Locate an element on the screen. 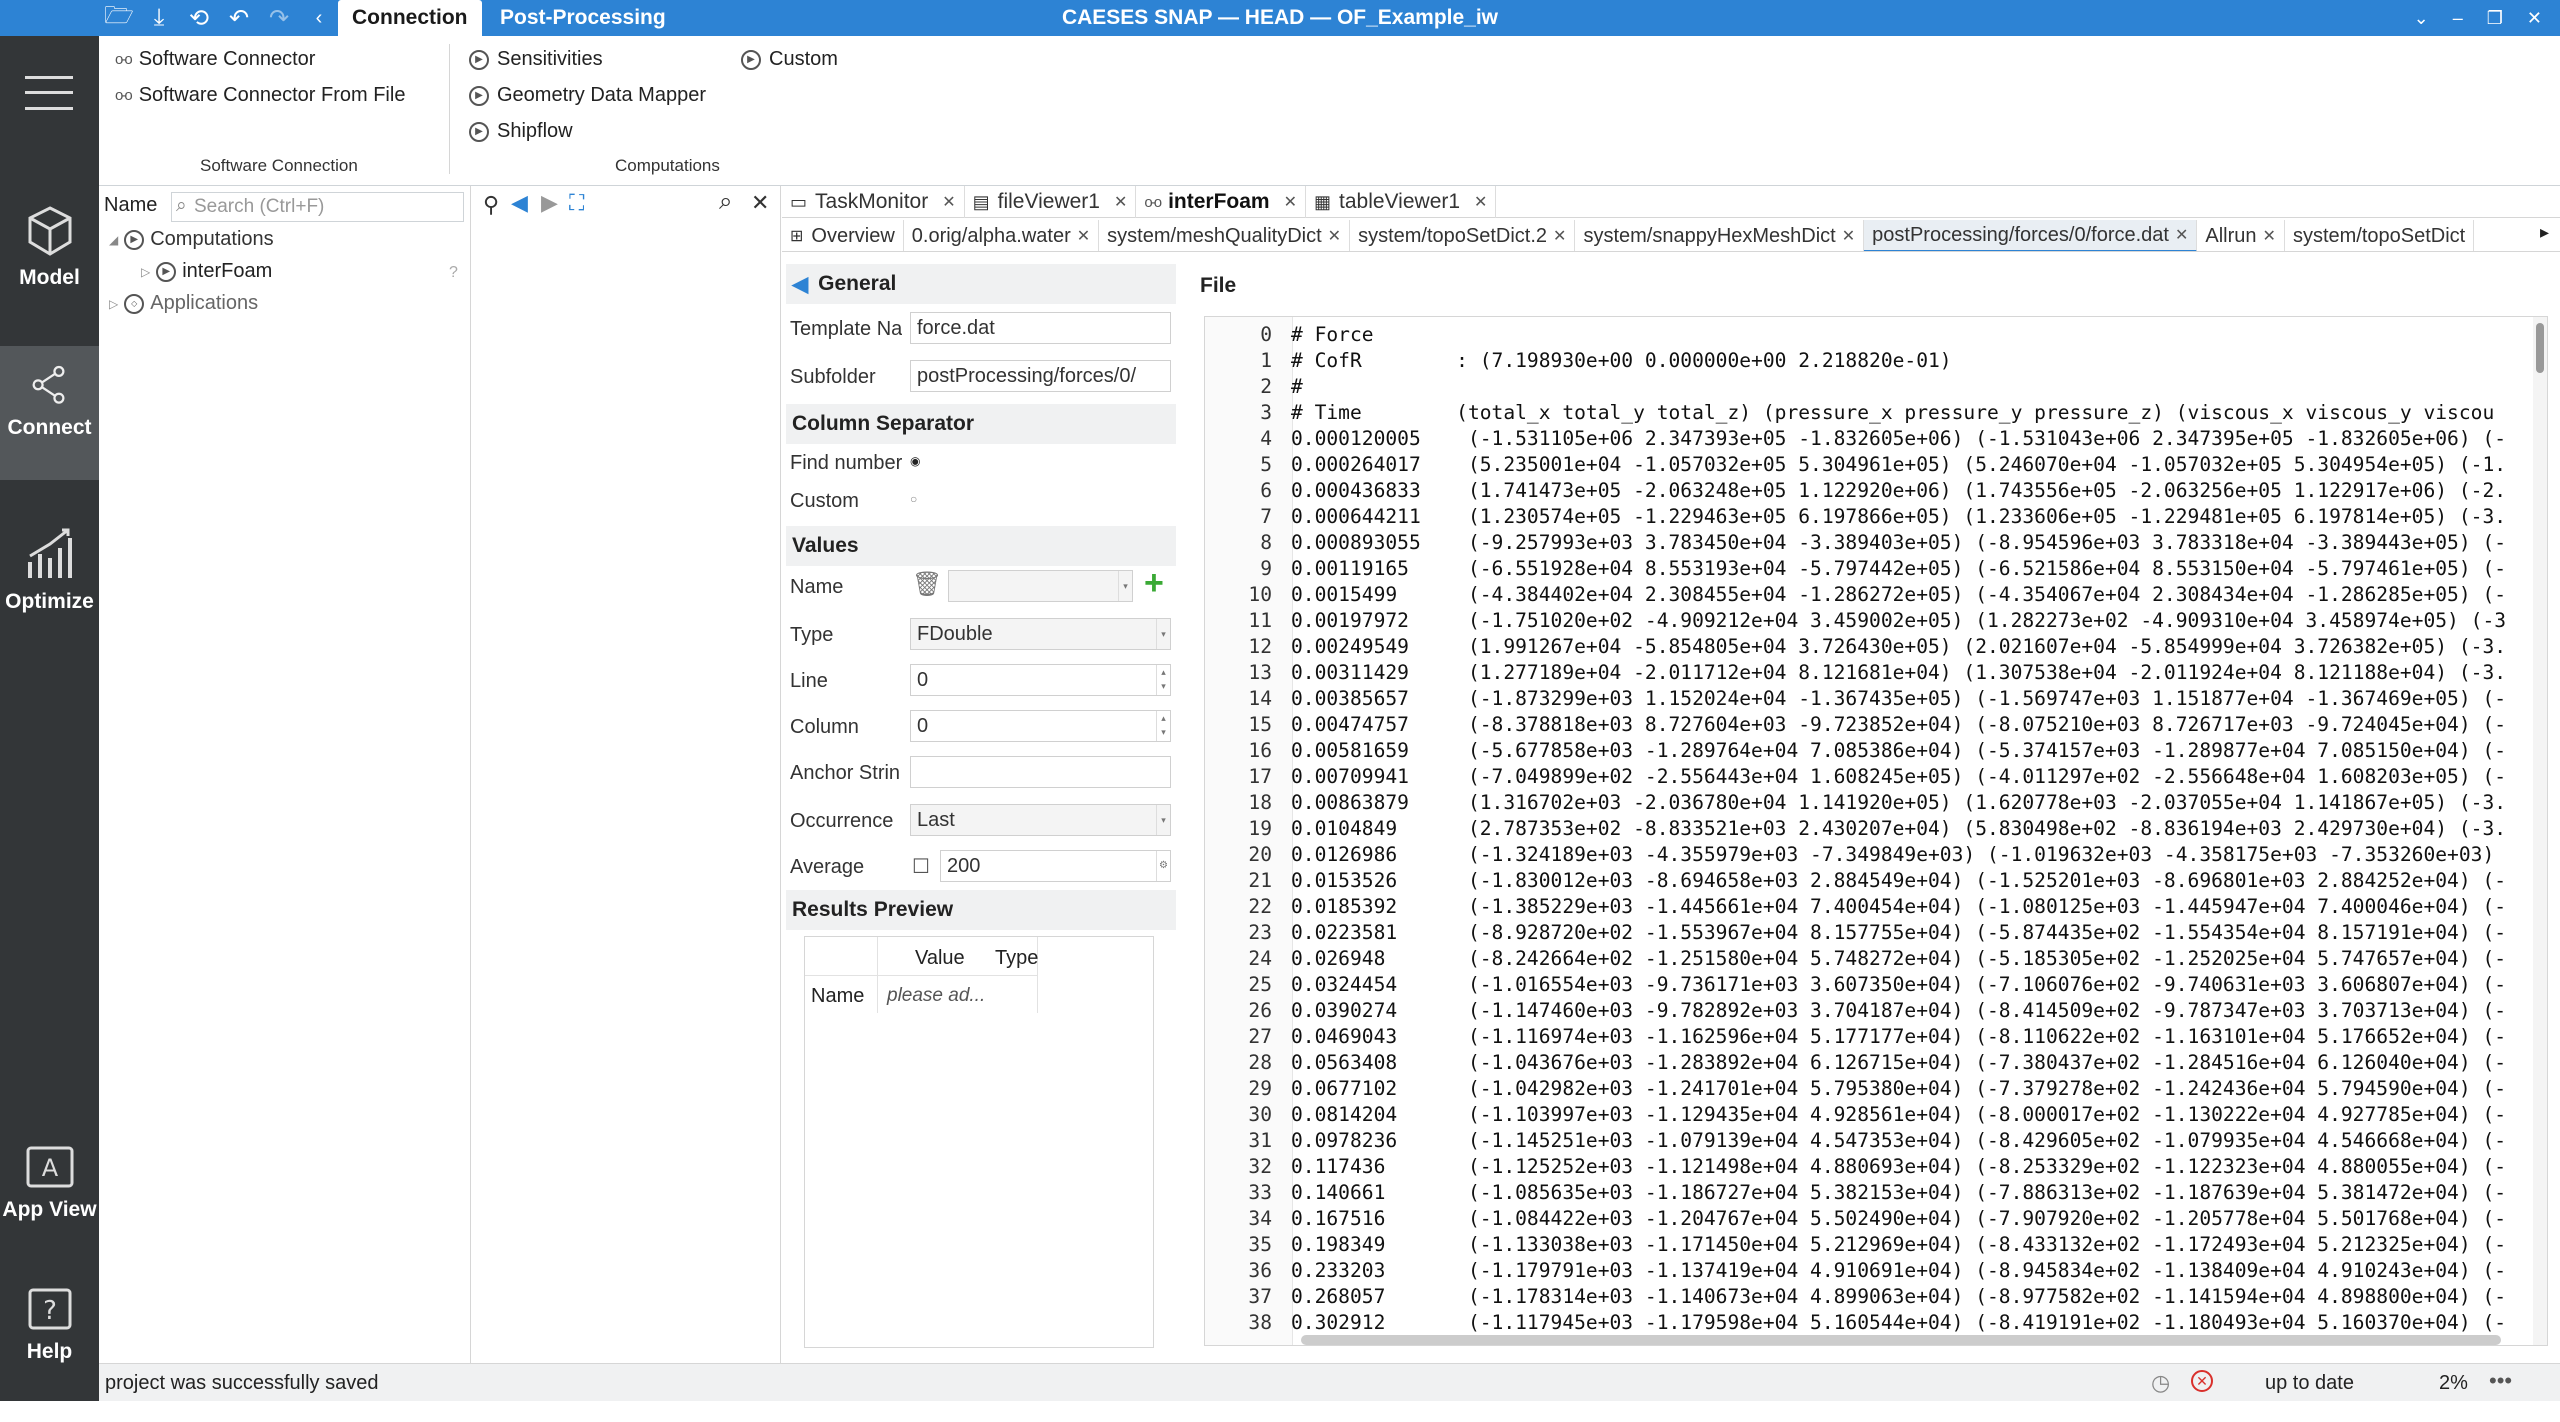 The image size is (2560, 1422). plug-icon: o-o is located at coordinates (1153, 202).